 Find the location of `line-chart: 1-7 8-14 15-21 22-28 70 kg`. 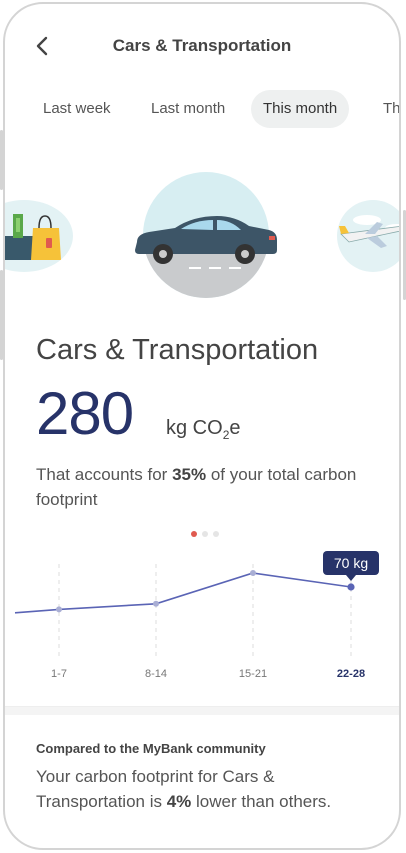

line-chart: 1-7 8-14 15-21 22-28 70 kg is located at coordinates (196, 615).